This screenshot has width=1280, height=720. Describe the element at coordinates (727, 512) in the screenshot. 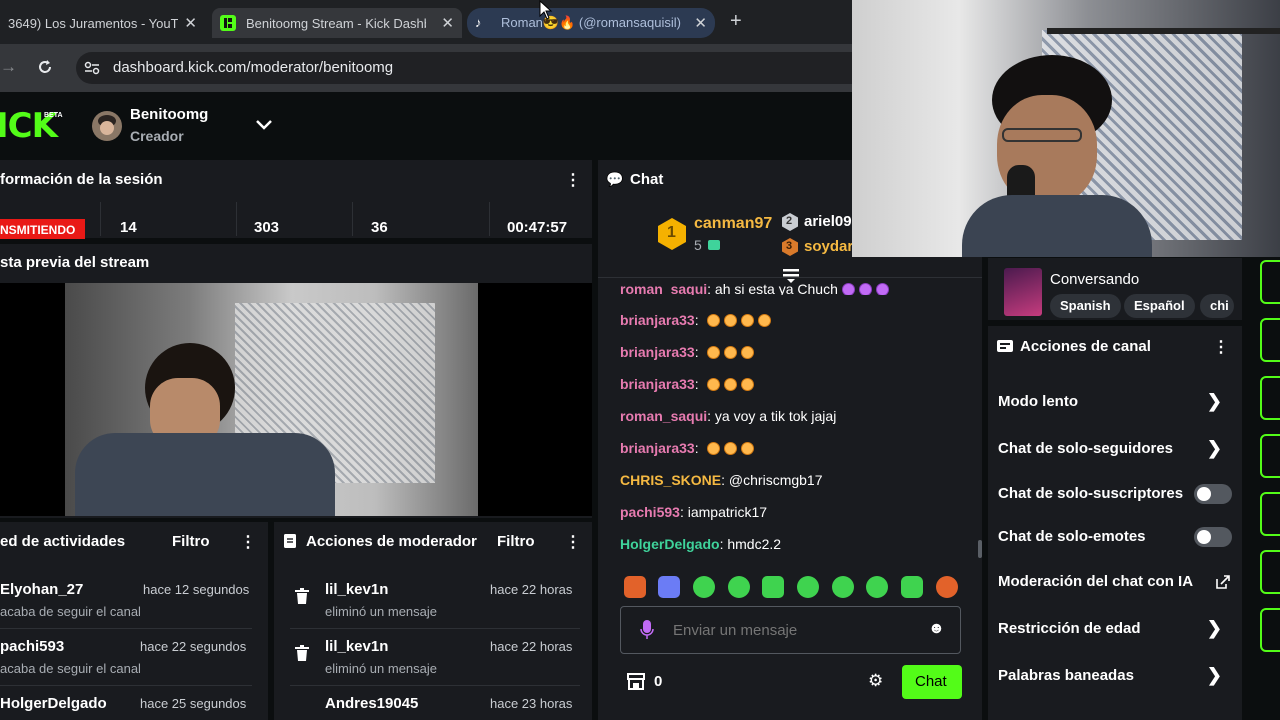

I see `chat-text: iampatrick17` at that location.